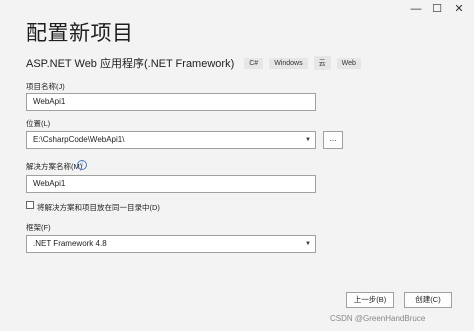  What do you see at coordinates (370, 300) in the screenshot?
I see `back-button: 上一步(B)` at bounding box center [370, 300].